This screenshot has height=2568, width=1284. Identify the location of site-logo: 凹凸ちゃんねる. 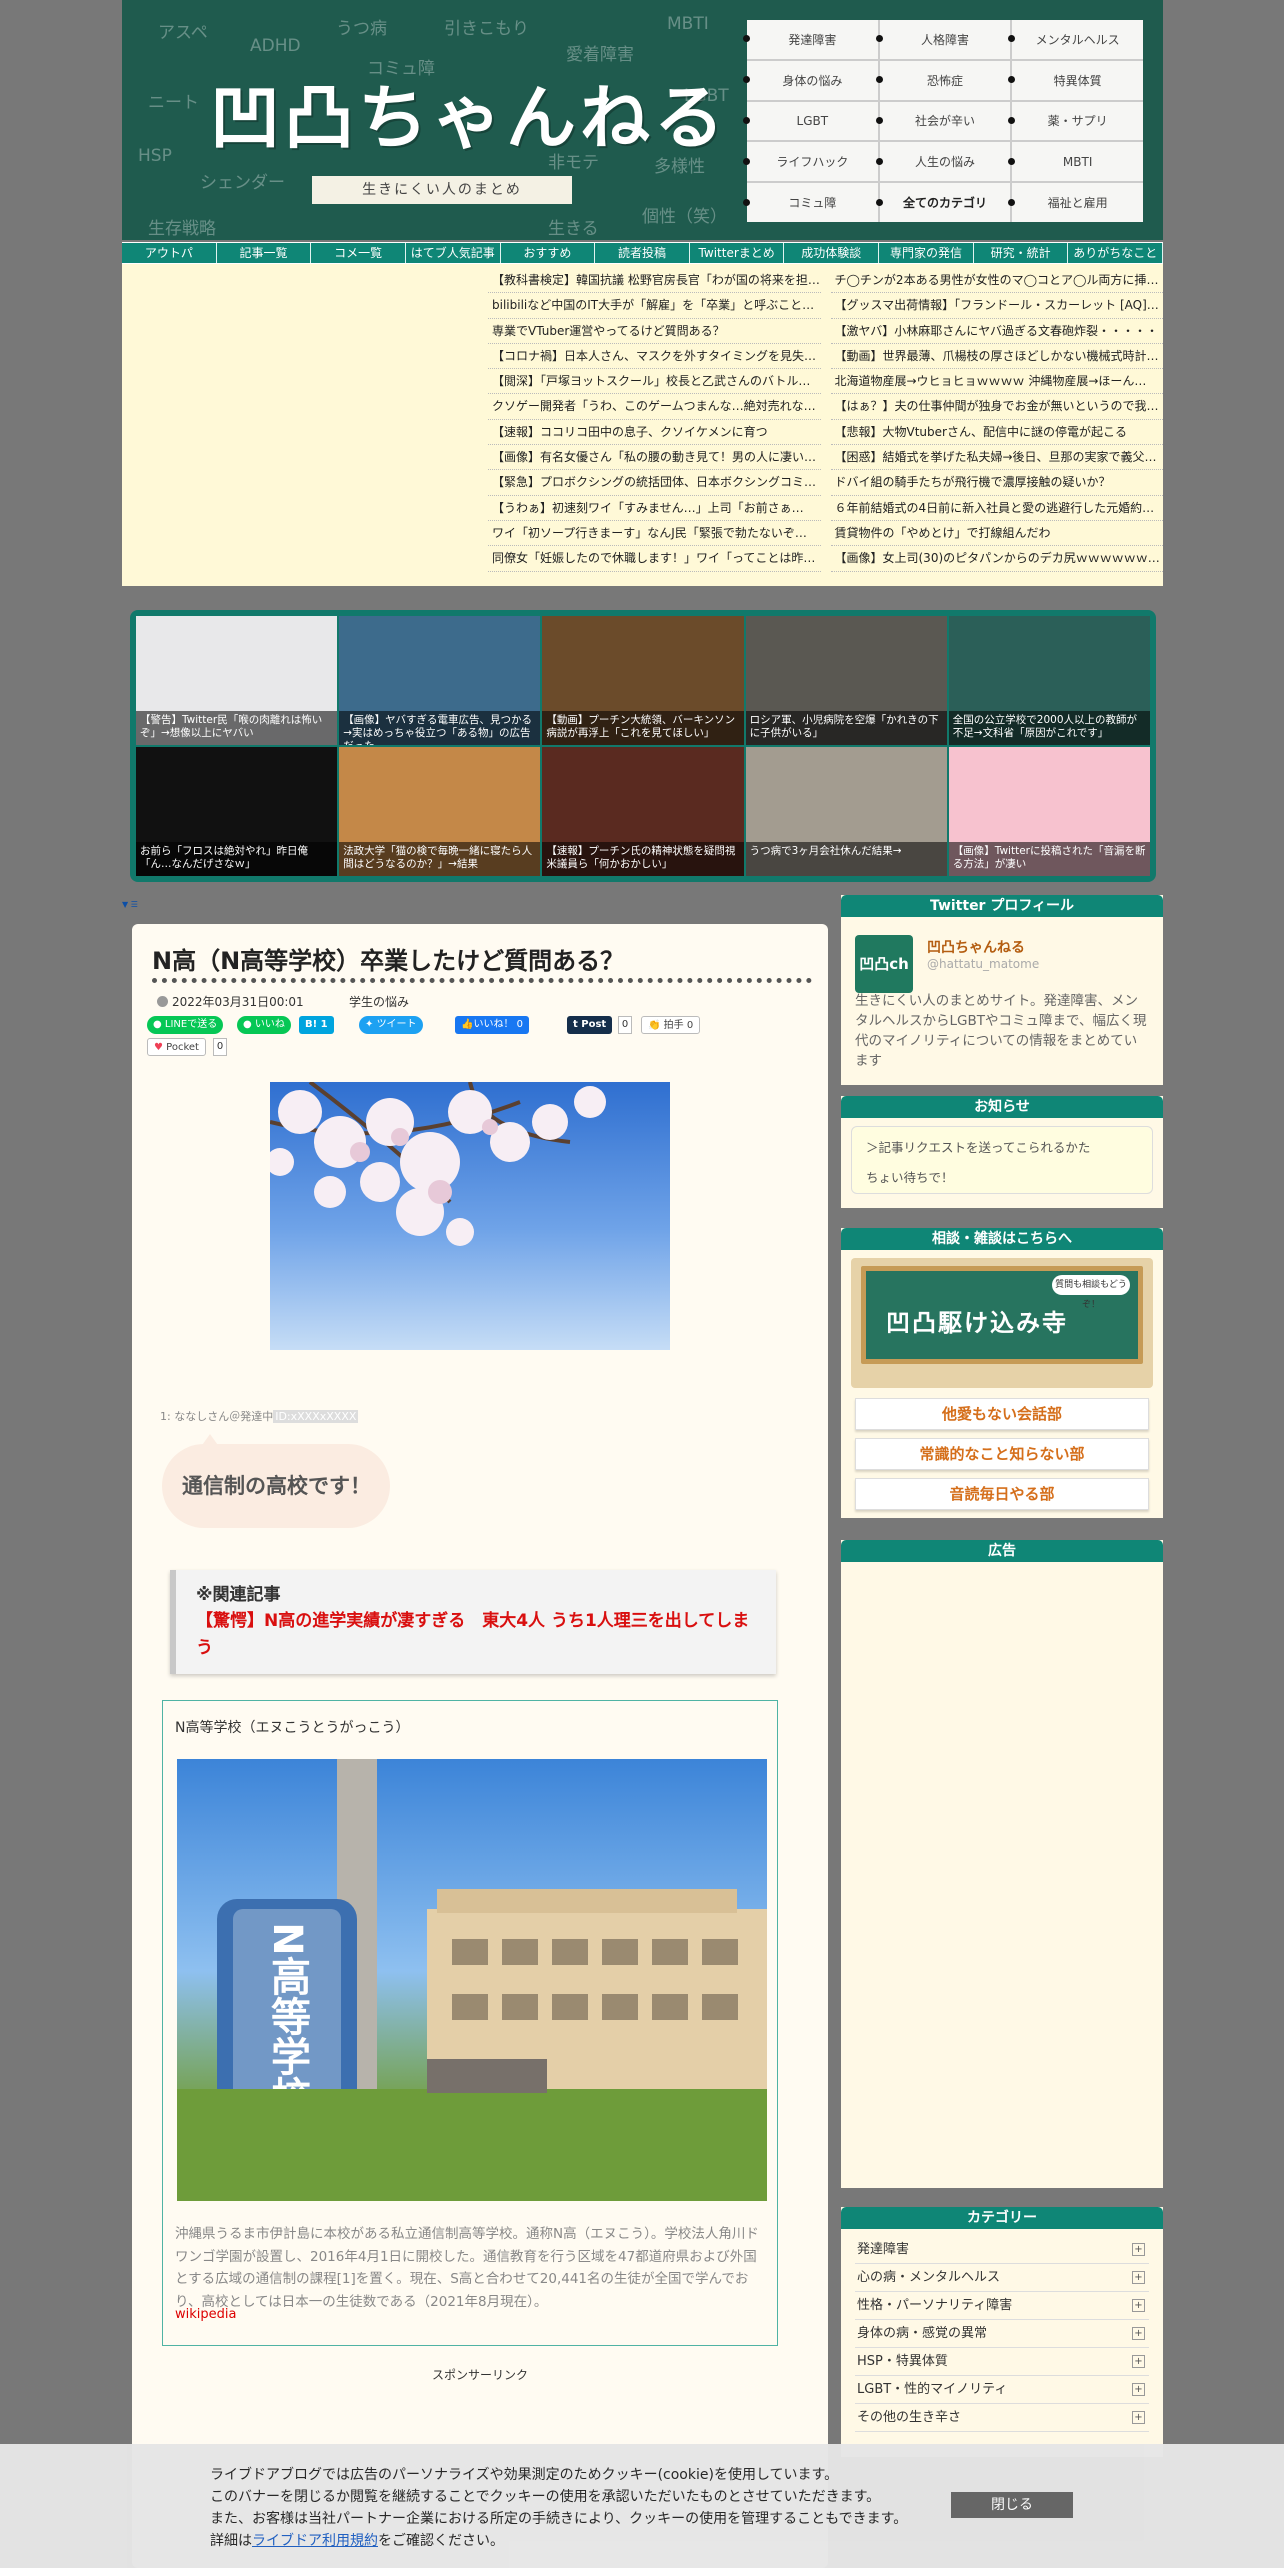
(469, 112).